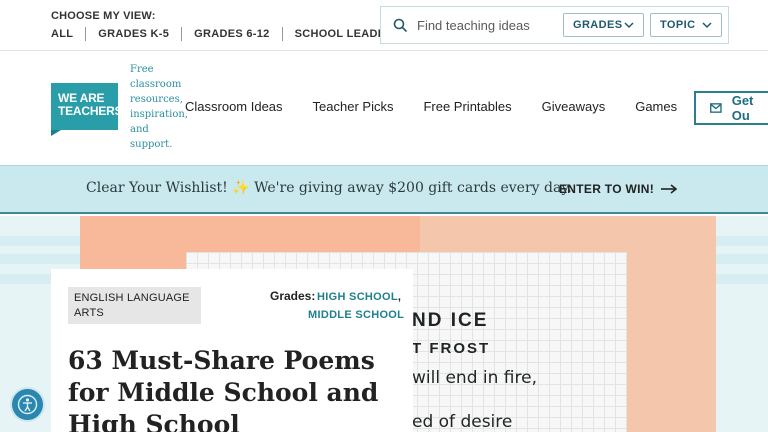 The height and width of the screenshot is (432, 768). I want to click on nav-link-free-printables: Free Printables, so click(467, 106).